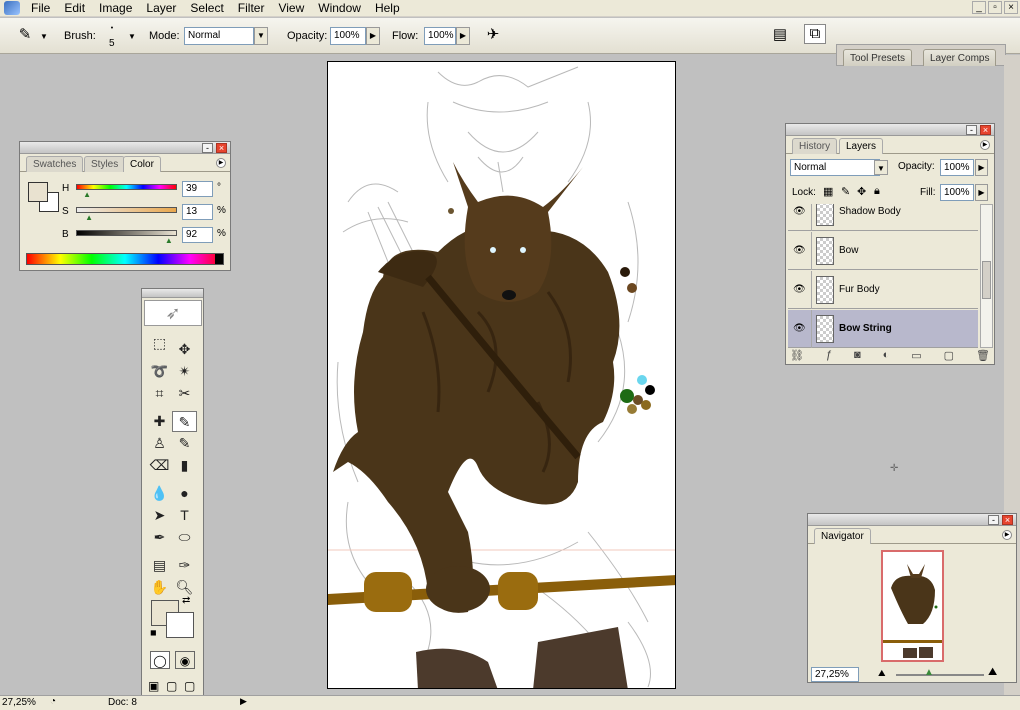  I want to click on magic-wand-icon: ✴, so click(184, 371).